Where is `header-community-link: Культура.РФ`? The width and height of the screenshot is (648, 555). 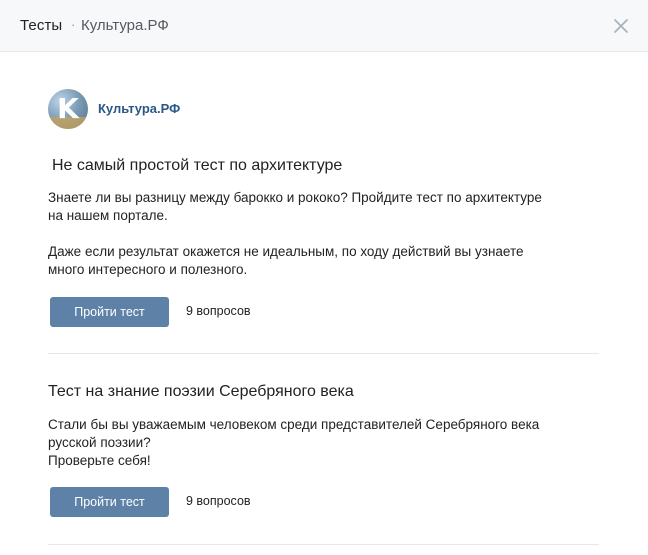
header-community-link: Культура.РФ is located at coordinates (125, 25).